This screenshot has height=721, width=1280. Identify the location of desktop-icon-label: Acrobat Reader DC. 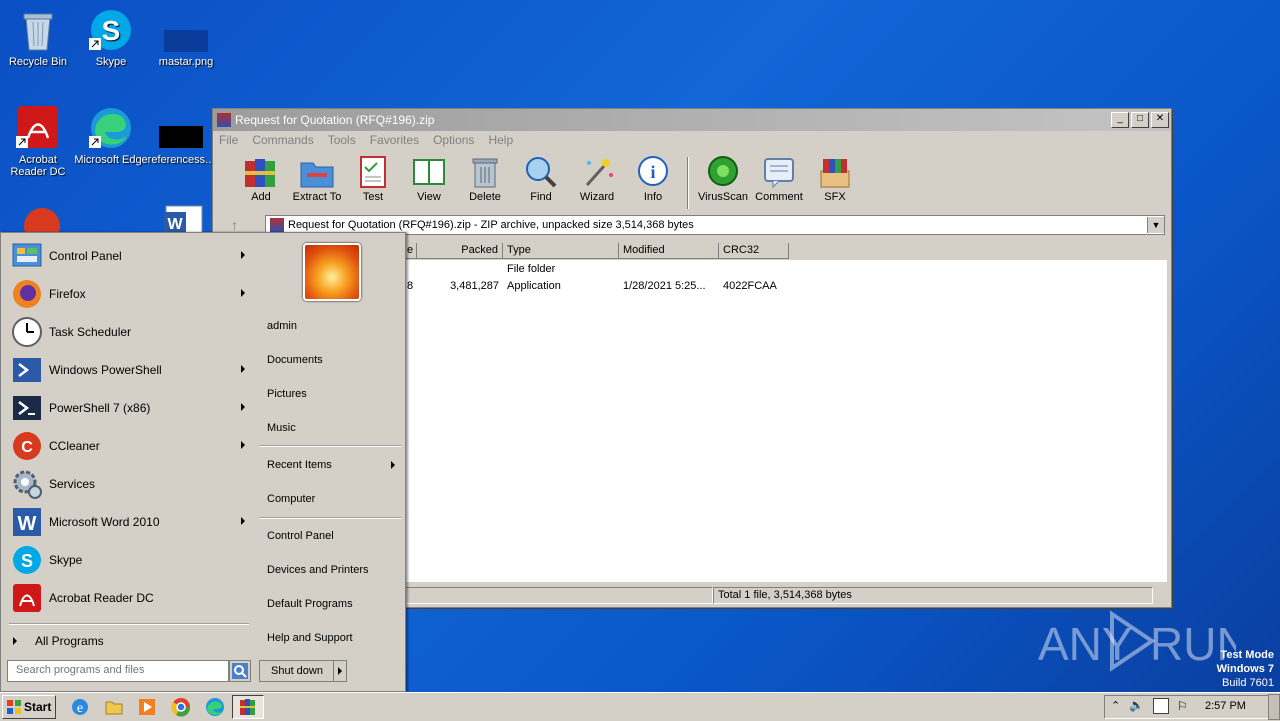
(38, 166).